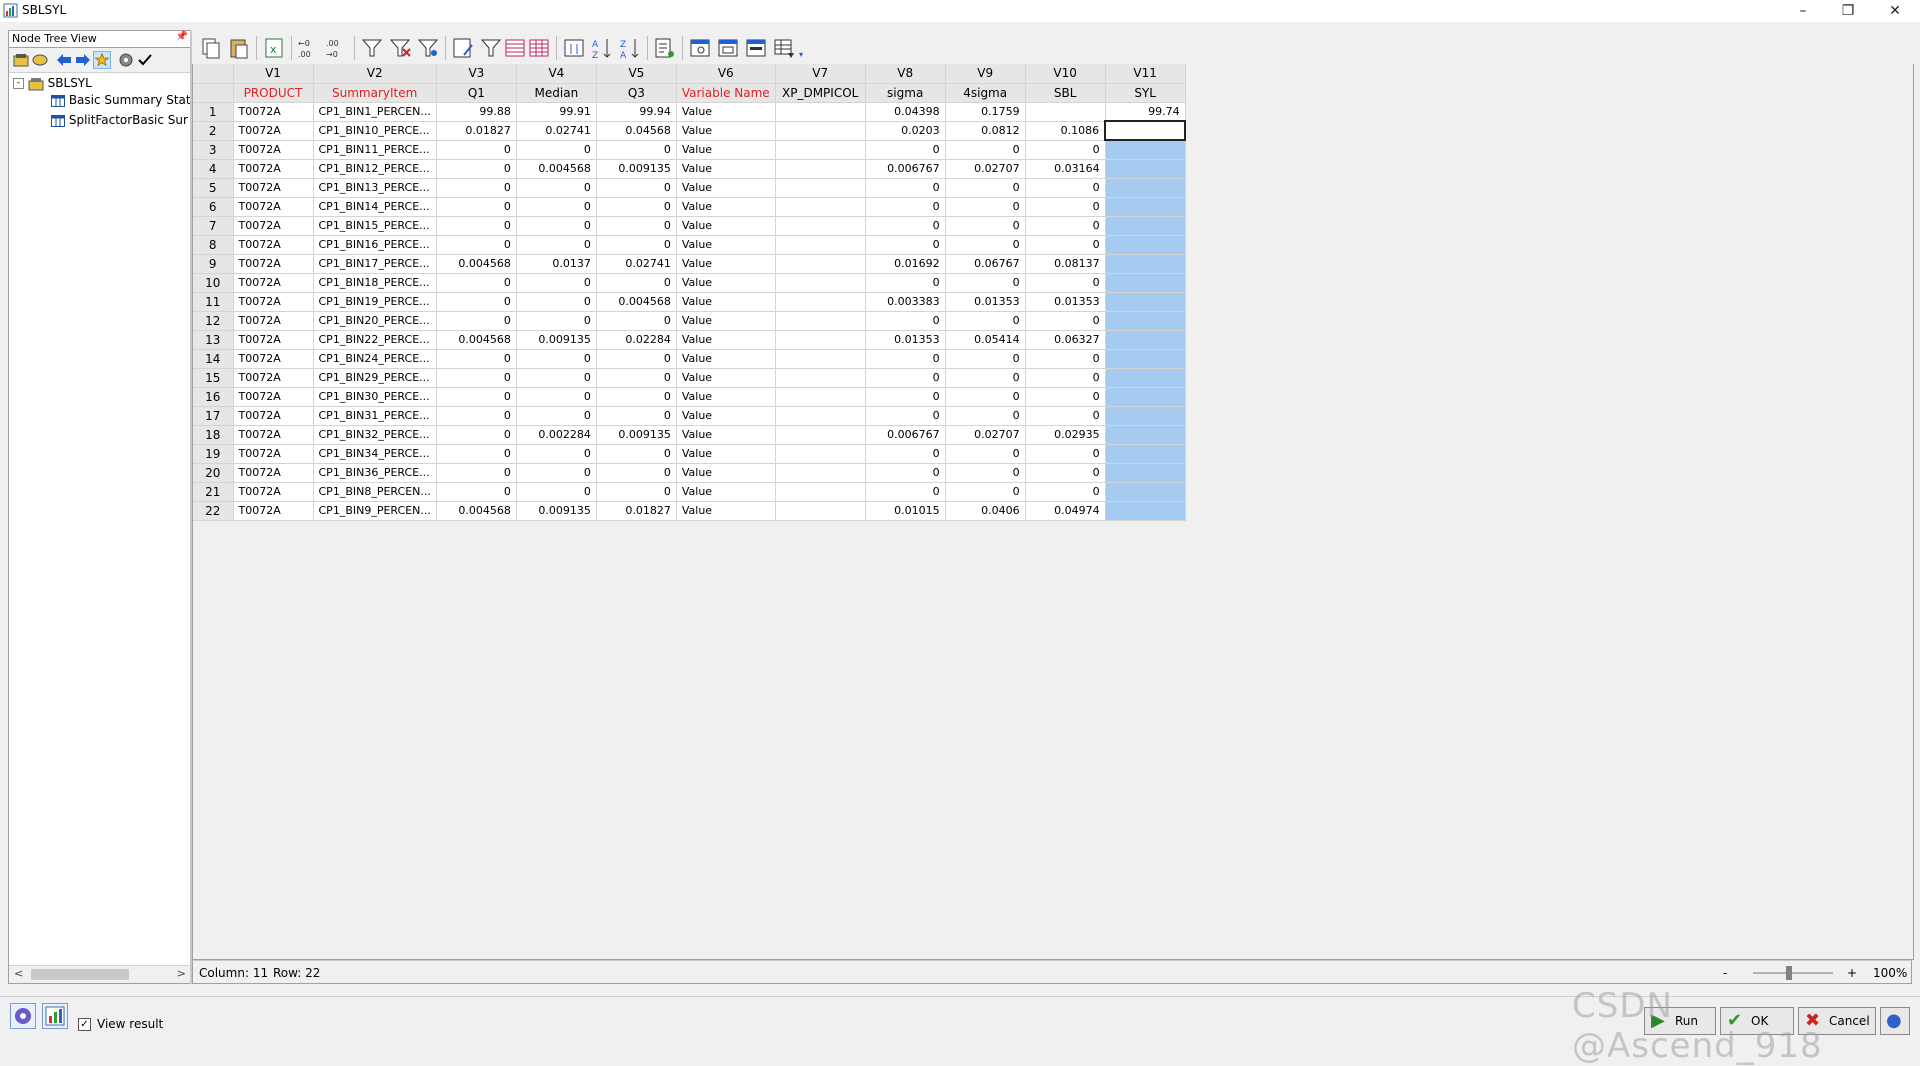 The width and height of the screenshot is (1920, 1066). Describe the element at coordinates (182, 36) in the screenshot. I see `pin-icon: 📌` at that location.